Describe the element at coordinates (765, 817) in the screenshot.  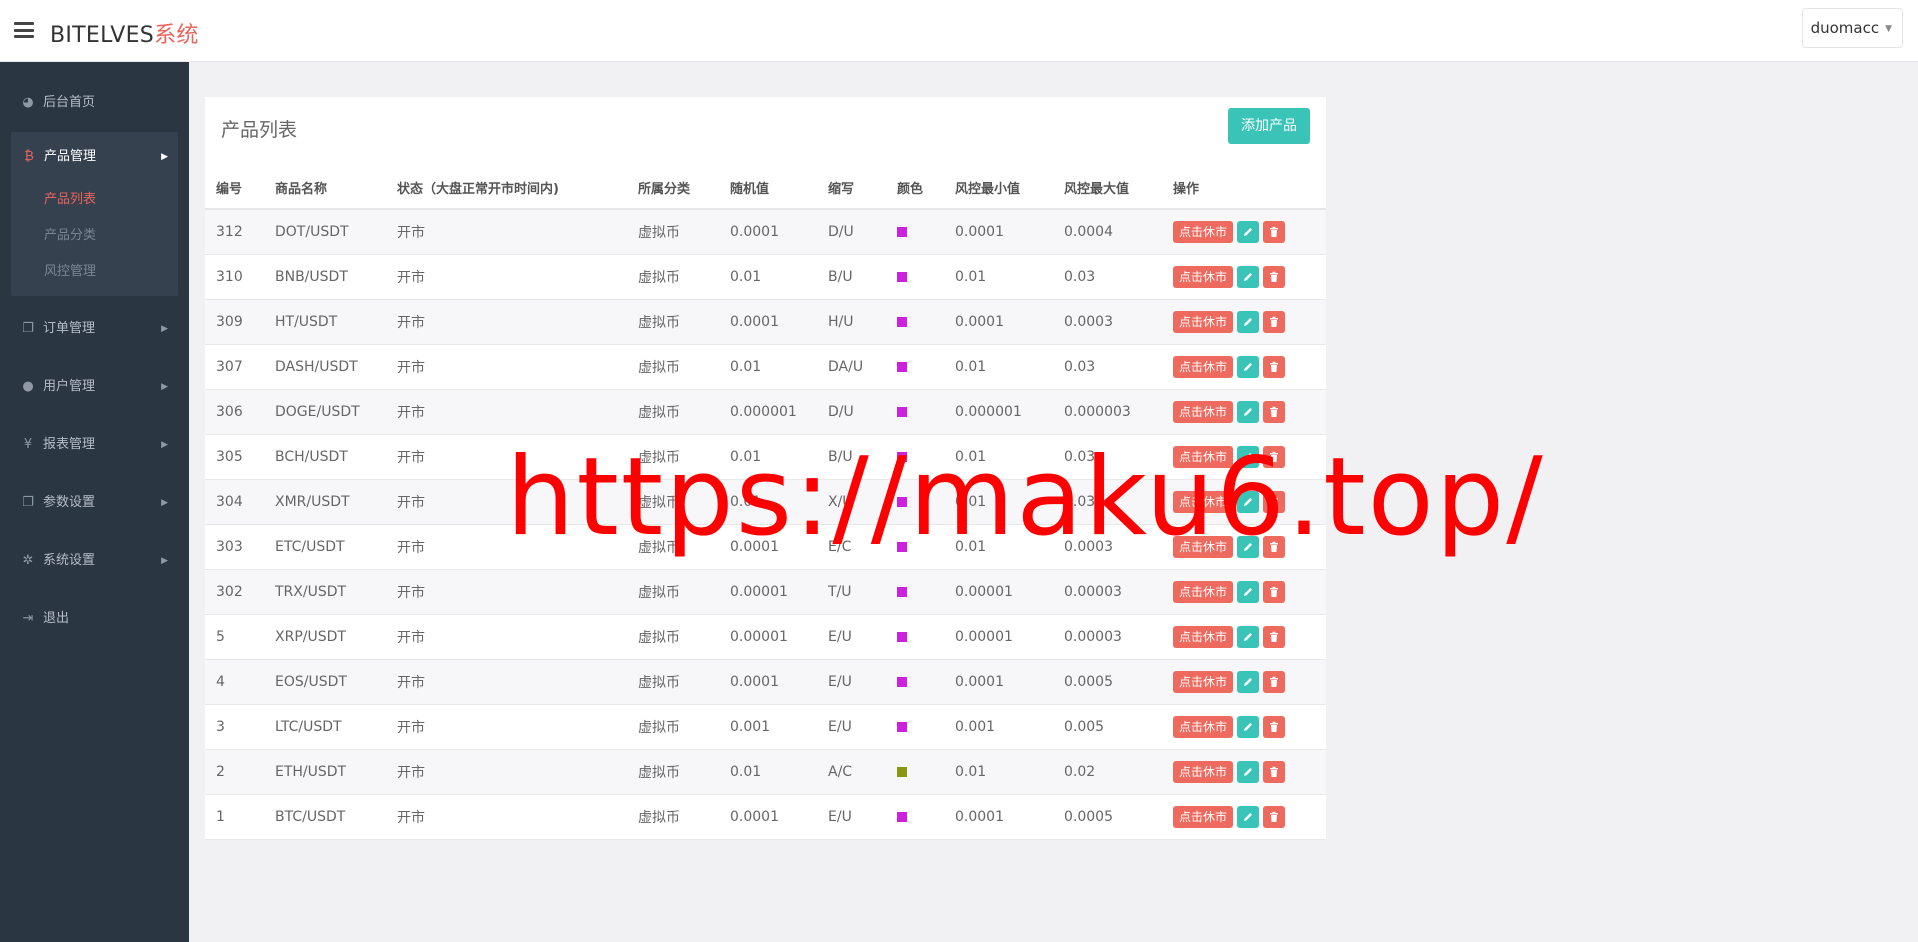
I see `table-row: 1 BTC/USDT 开市 虚拟币 0.0001 E/U 0.0001 0.0005 点击休市` at that location.